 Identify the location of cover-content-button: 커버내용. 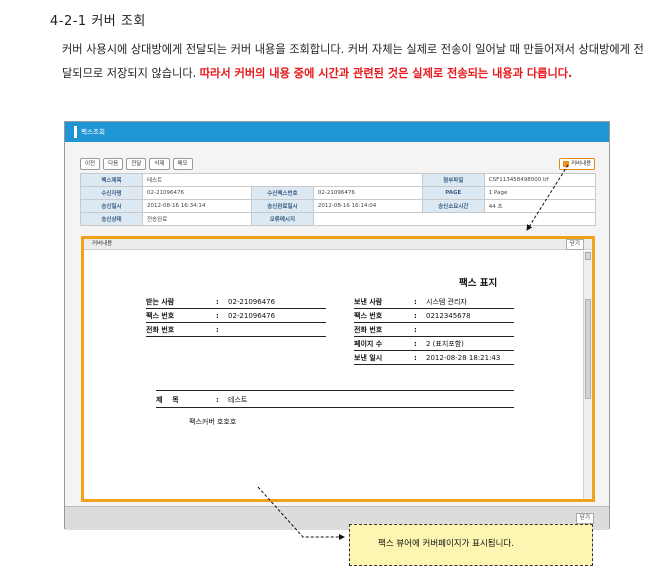
(577, 164).